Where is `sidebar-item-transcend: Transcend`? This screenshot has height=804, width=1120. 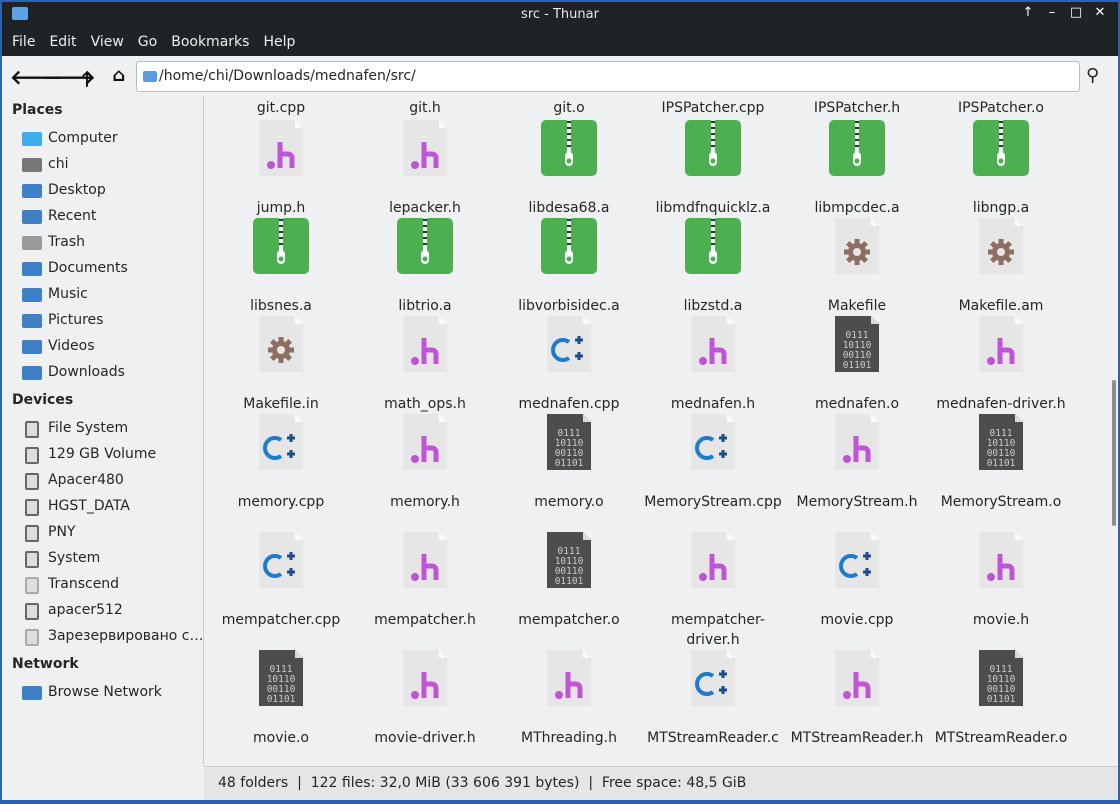 sidebar-item-transcend: Transcend is located at coordinates (112, 586).